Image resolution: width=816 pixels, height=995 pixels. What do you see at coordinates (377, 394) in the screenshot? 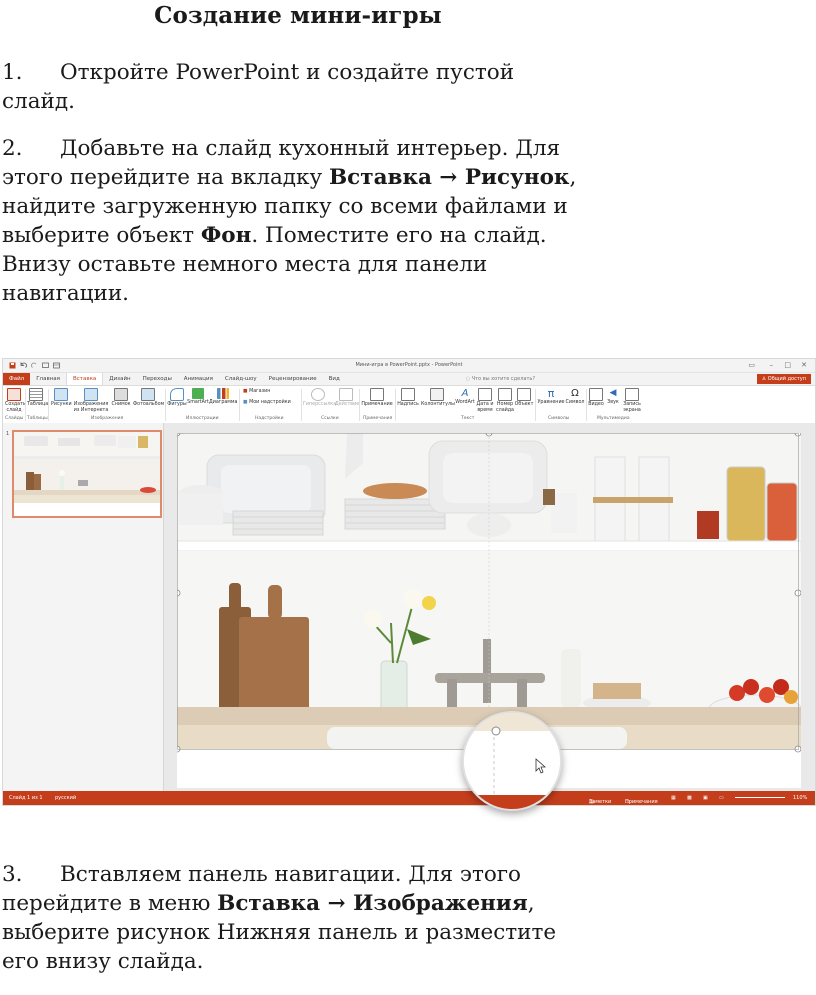
I see `comment-icon` at bounding box center [377, 394].